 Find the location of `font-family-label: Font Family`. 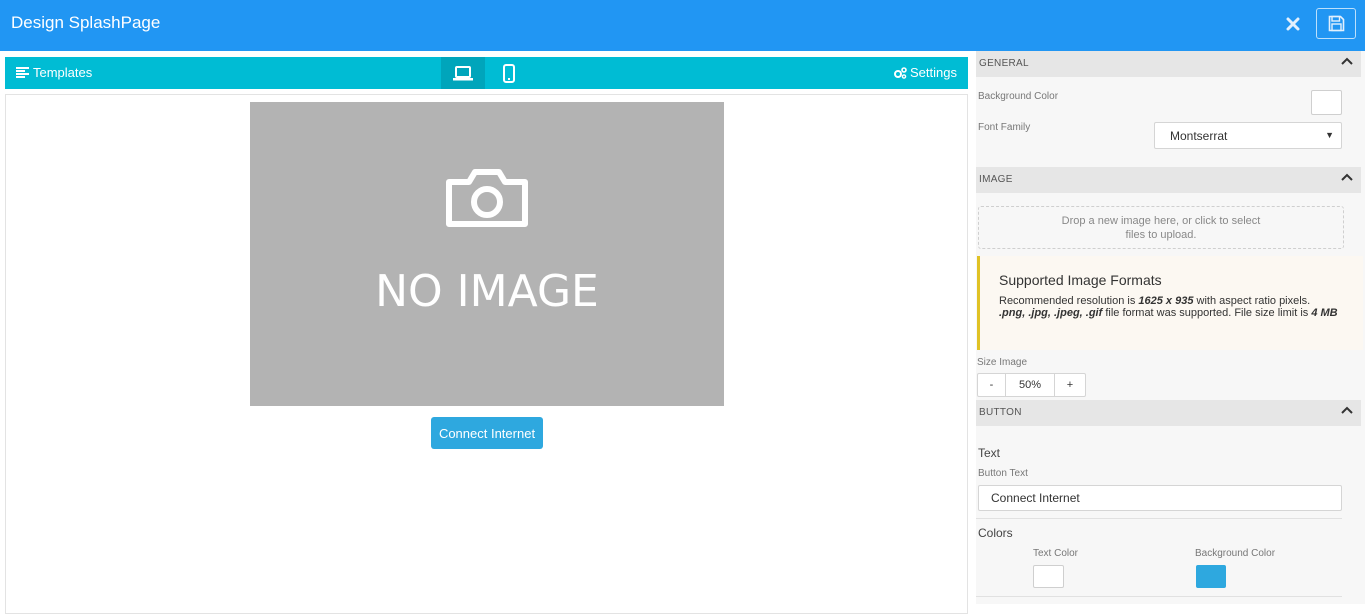

font-family-label: Font Family is located at coordinates (1004, 127).